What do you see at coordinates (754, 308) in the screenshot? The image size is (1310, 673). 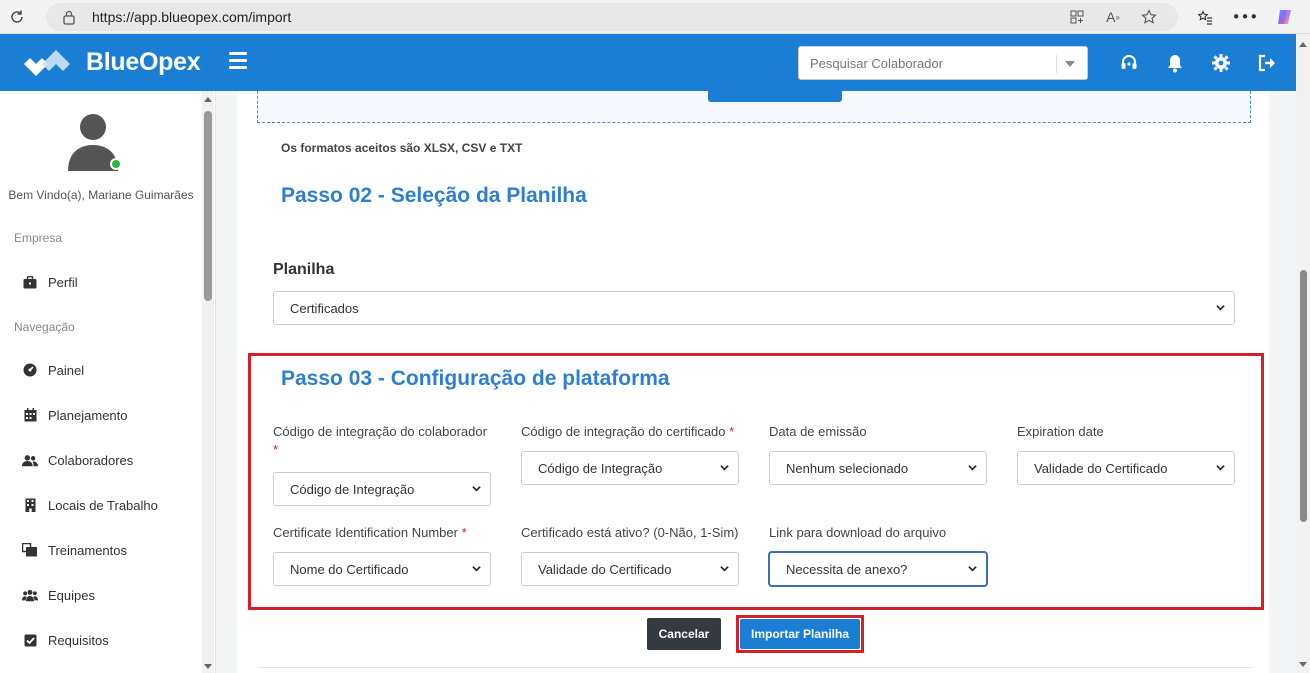 I see `sheet-select: Certificados` at bounding box center [754, 308].